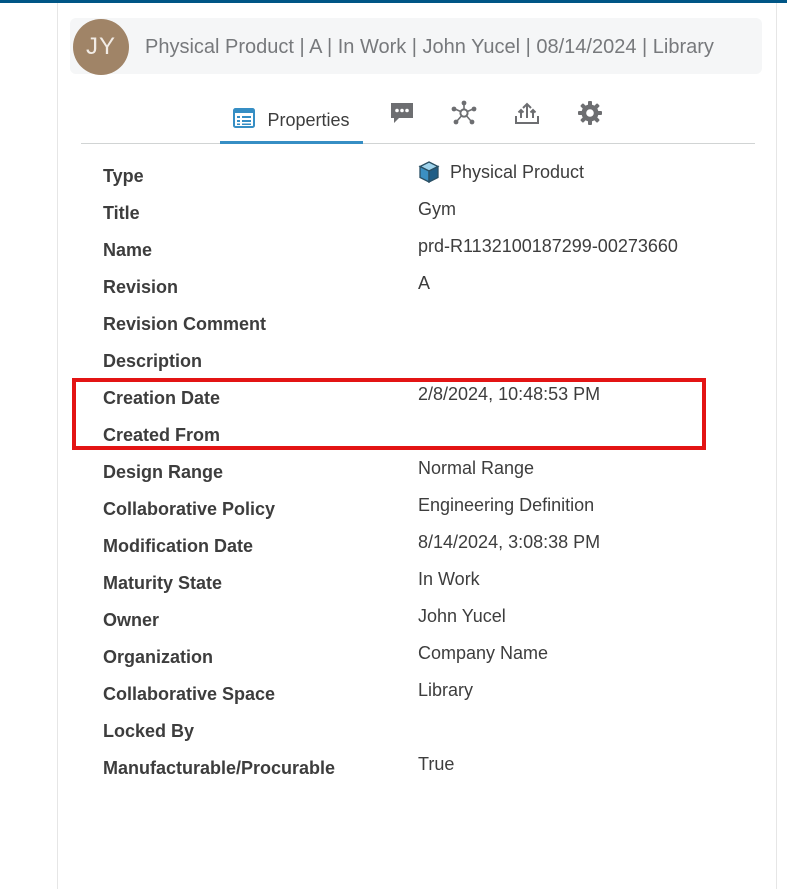 The height and width of the screenshot is (889, 787). Describe the element at coordinates (483, 653) in the screenshot. I see `prop-value-organization: Company Name` at that location.